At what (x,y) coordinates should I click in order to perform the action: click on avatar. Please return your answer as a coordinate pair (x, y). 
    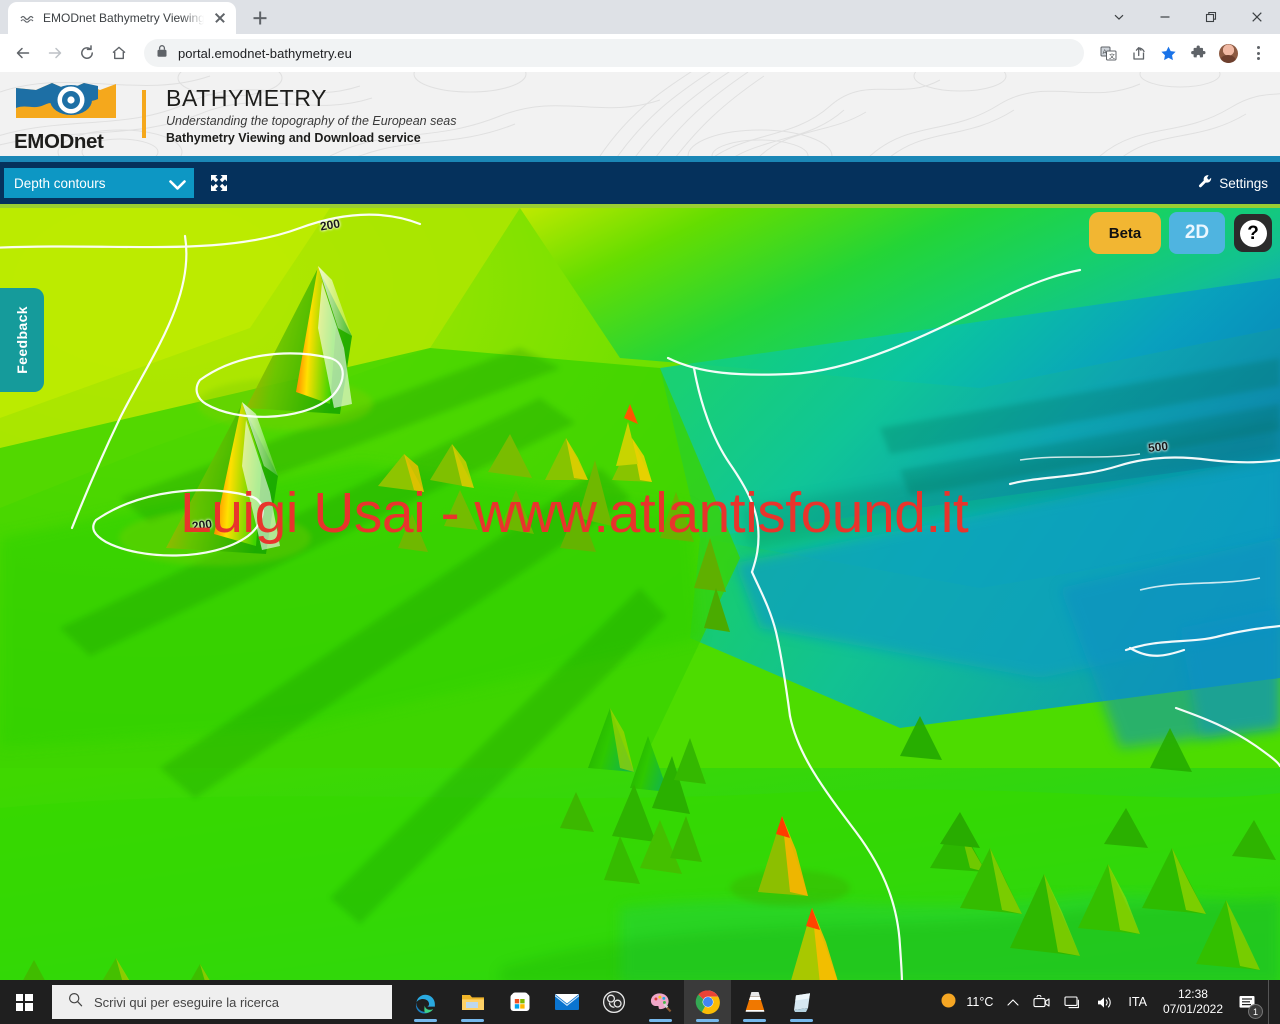
    Looking at the image, I should click on (1228, 53).